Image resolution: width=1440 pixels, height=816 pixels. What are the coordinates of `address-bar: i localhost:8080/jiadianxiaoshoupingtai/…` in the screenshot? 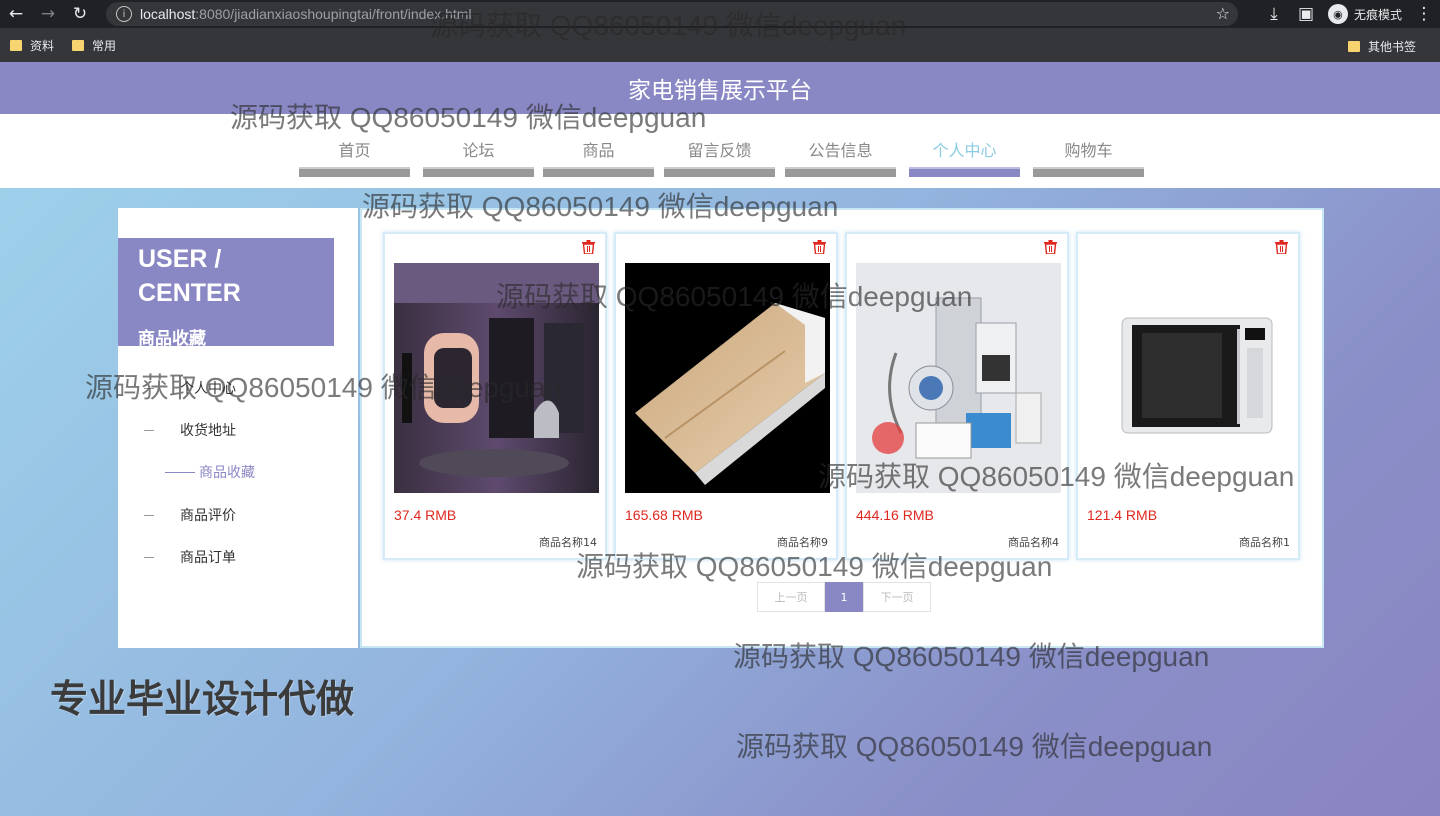 It's located at (672, 14).